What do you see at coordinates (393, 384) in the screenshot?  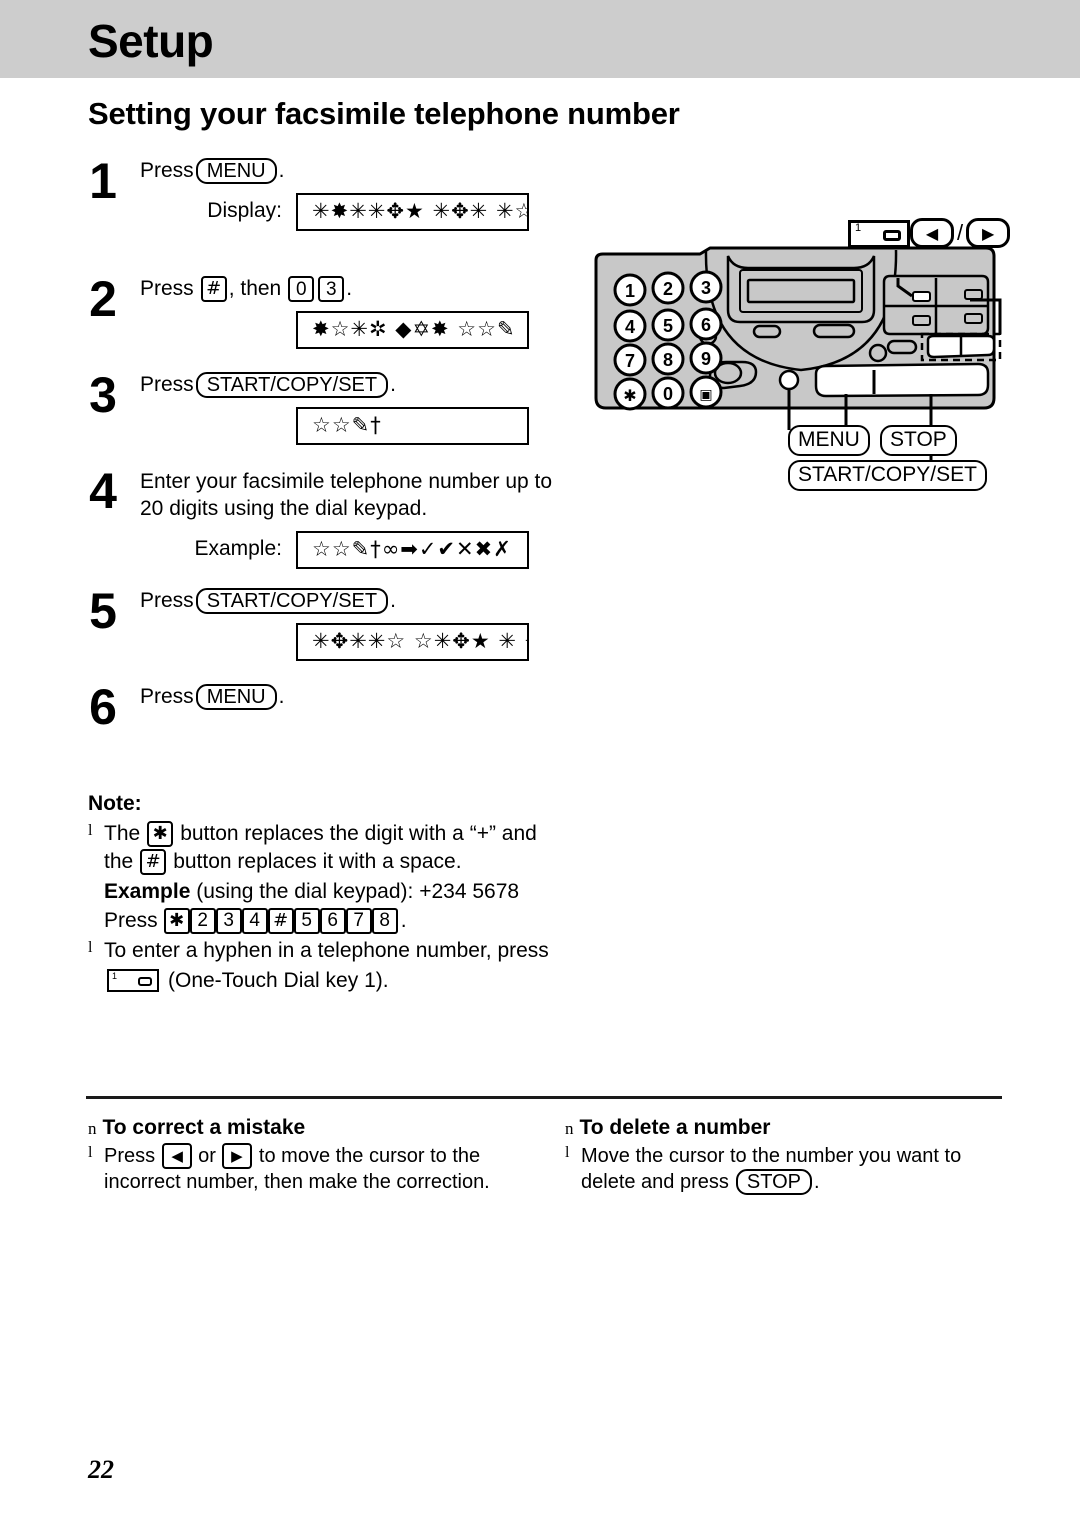 I see `step-3-period: .` at bounding box center [393, 384].